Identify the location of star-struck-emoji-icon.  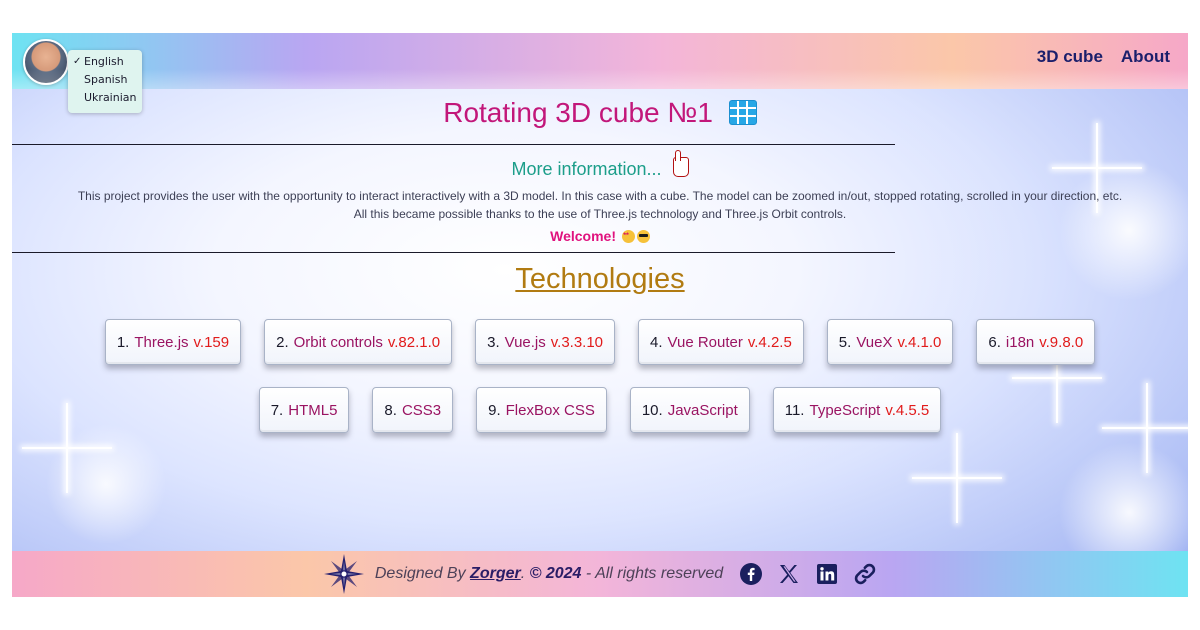
(628, 236).